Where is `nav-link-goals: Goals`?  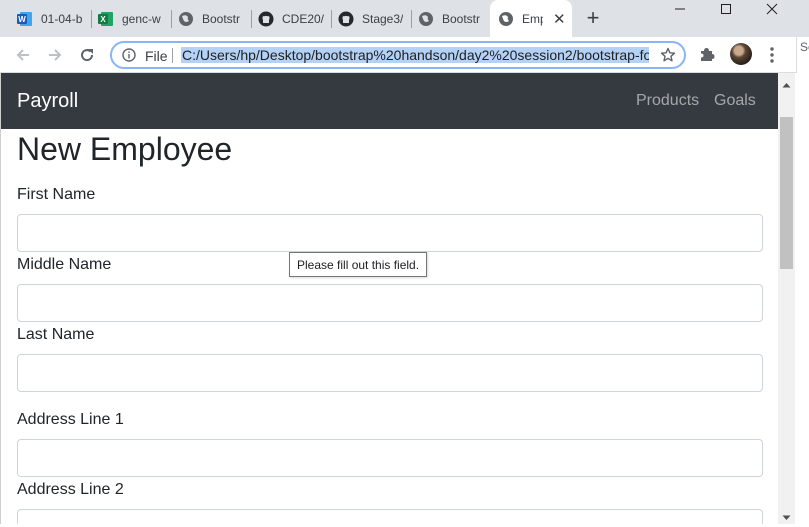 nav-link-goals: Goals is located at coordinates (735, 101).